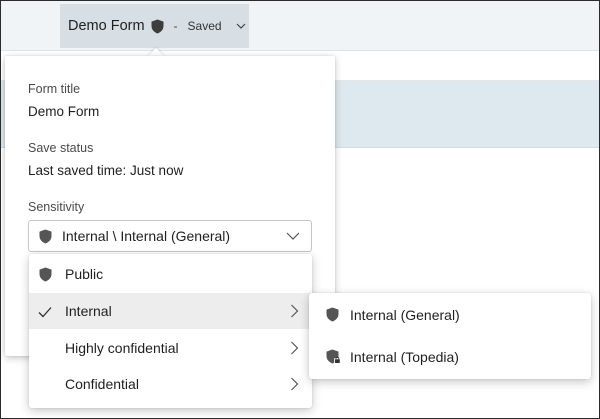  I want to click on menu-item-label: Confidential, so click(102, 384).